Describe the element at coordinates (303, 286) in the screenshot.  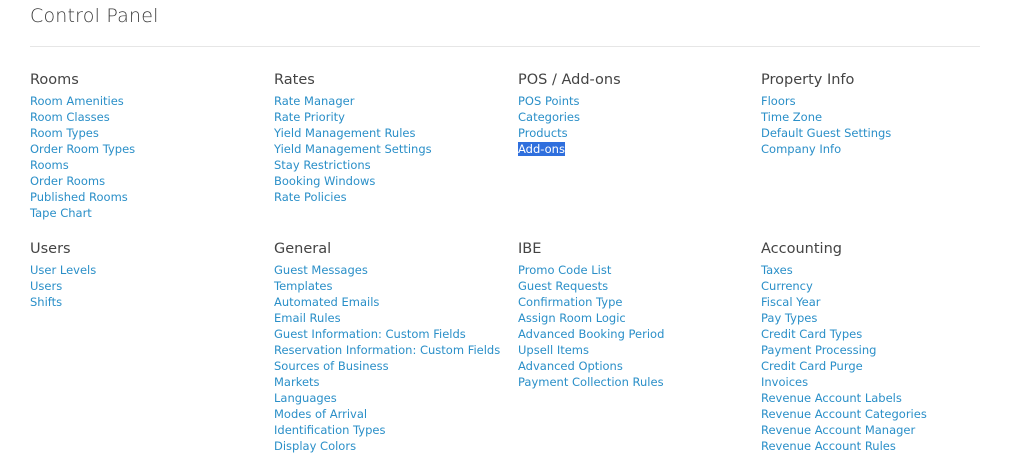
I see `link-templates: Templates` at that location.